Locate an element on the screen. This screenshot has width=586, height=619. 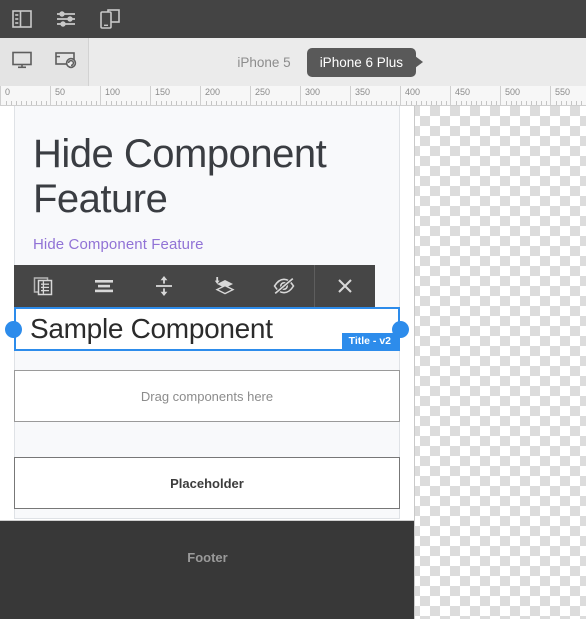
layers-arrow-icon is located at coordinates (224, 286).